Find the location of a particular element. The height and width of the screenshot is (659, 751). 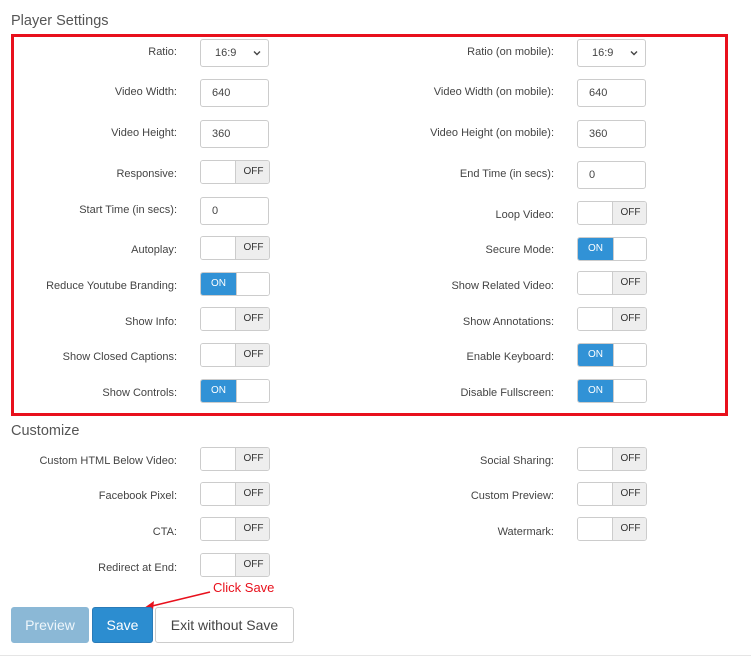

responsive-toggle: OFF is located at coordinates (235, 172).